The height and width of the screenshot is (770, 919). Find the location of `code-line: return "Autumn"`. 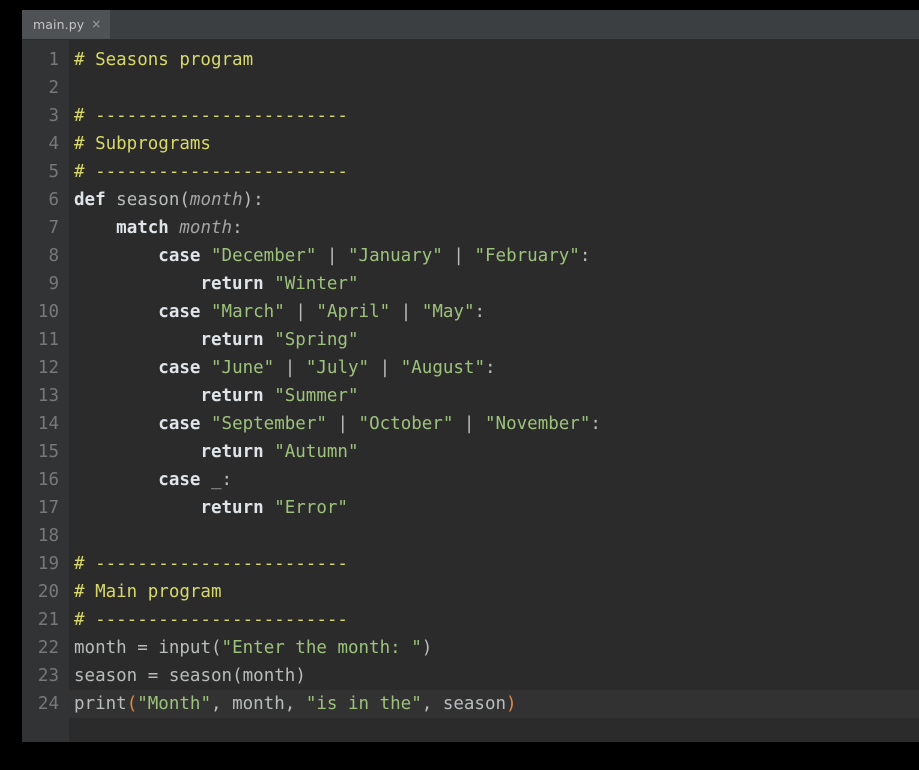

code-line: return "Autumn" is located at coordinates (494, 452).